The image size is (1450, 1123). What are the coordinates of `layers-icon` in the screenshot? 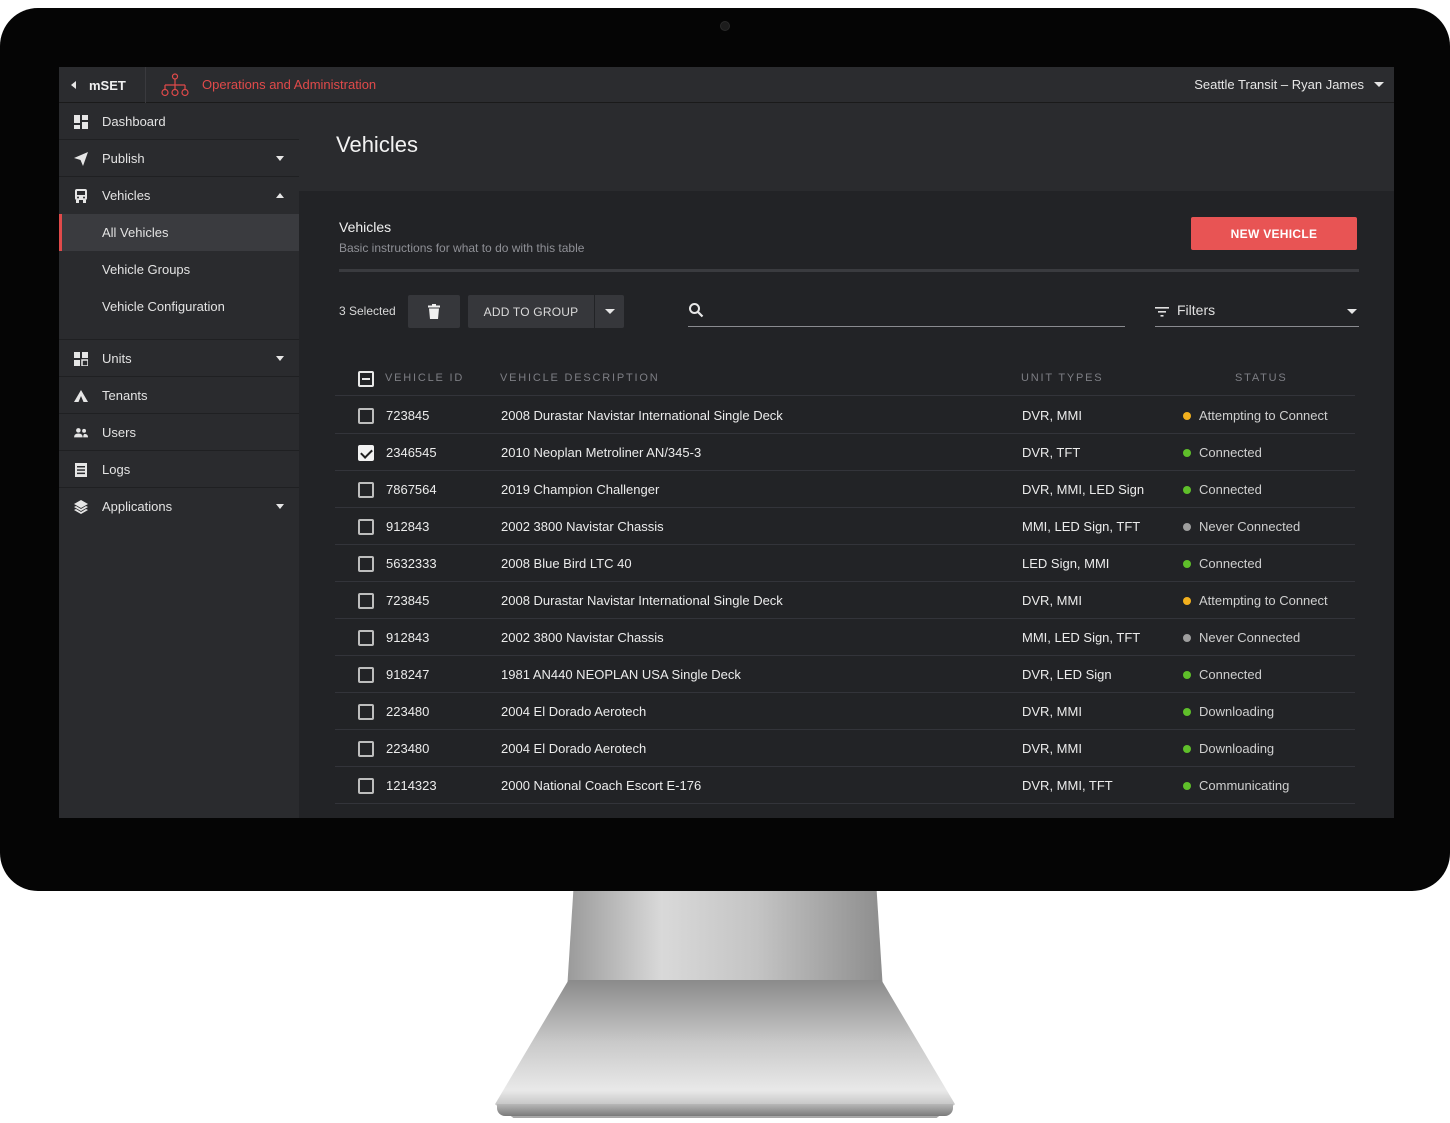 It's located at (81, 507).